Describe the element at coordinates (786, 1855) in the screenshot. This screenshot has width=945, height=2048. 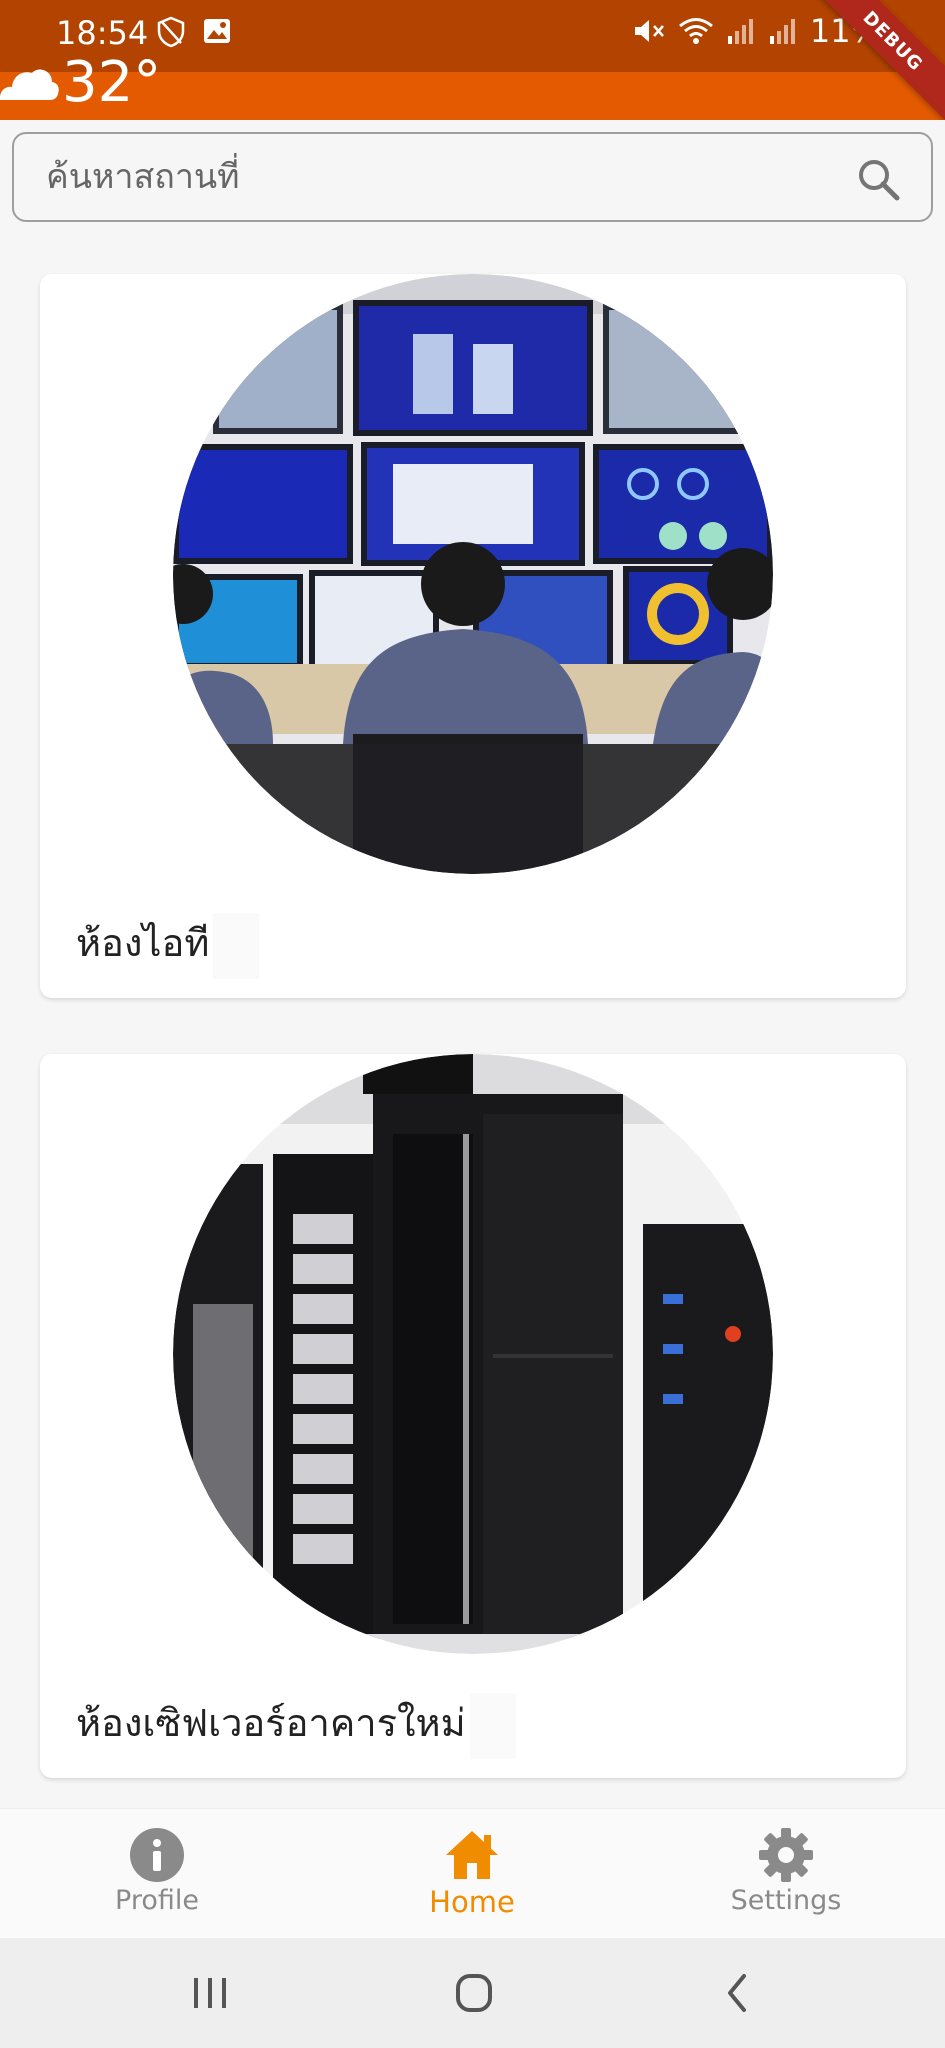
I see `gear-icon` at that location.